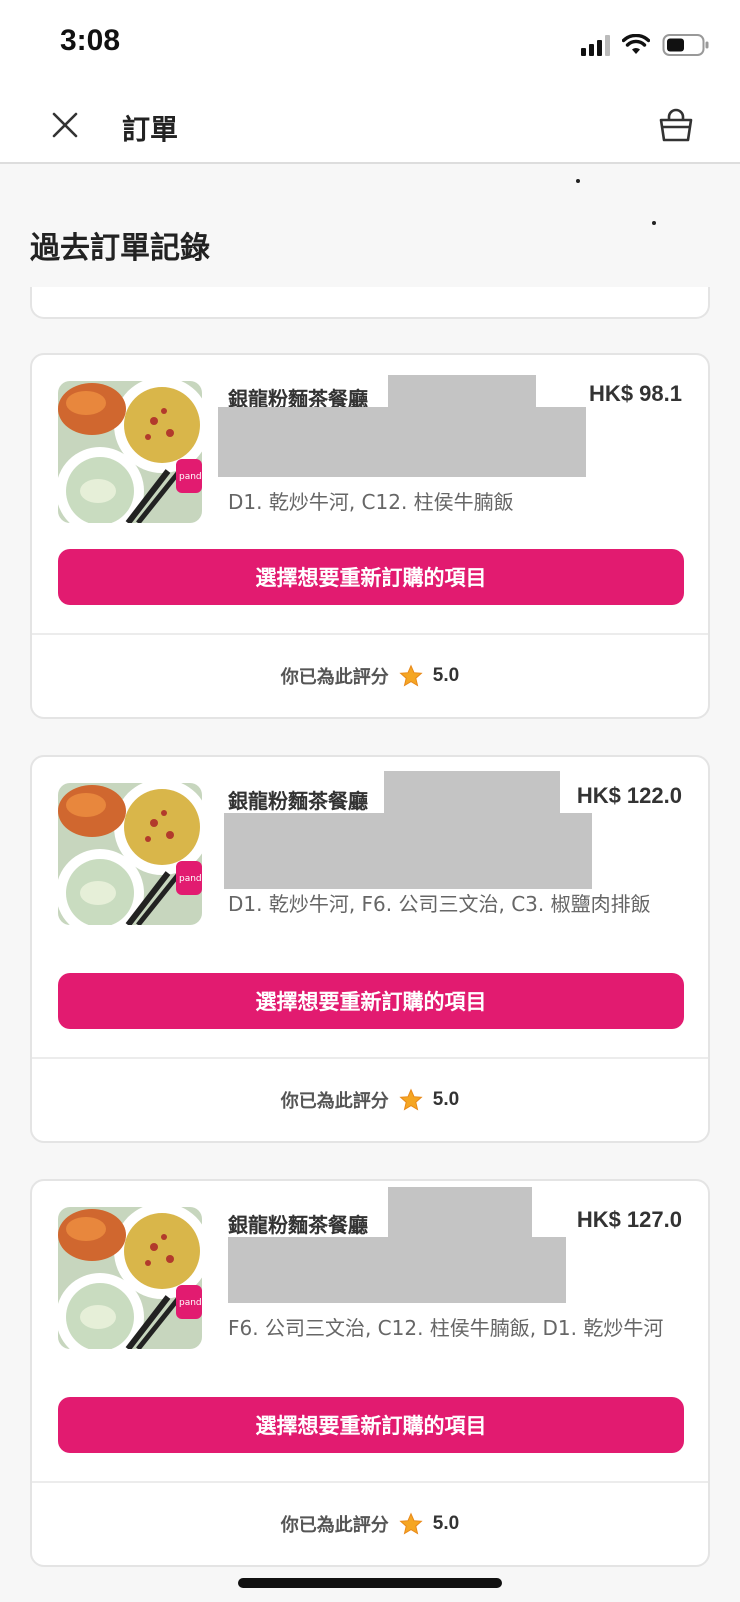 The height and width of the screenshot is (1602, 740). What do you see at coordinates (446, 1328) in the screenshot?
I see `order-items: F6. 公司三文治, C12. 柱侯牛腩飯, D1. 乾炒牛河` at bounding box center [446, 1328].